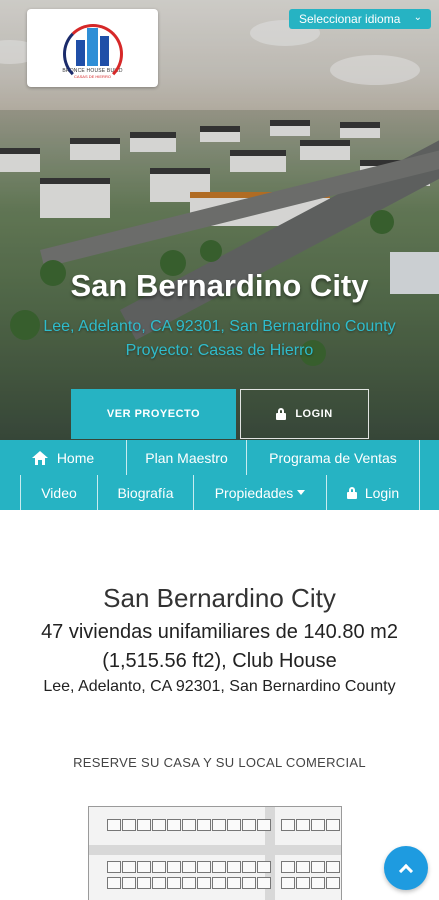  Describe the element at coordinates (417, 17) in the screenshot. I see `chevron-down-icon: ⌄` at that location.